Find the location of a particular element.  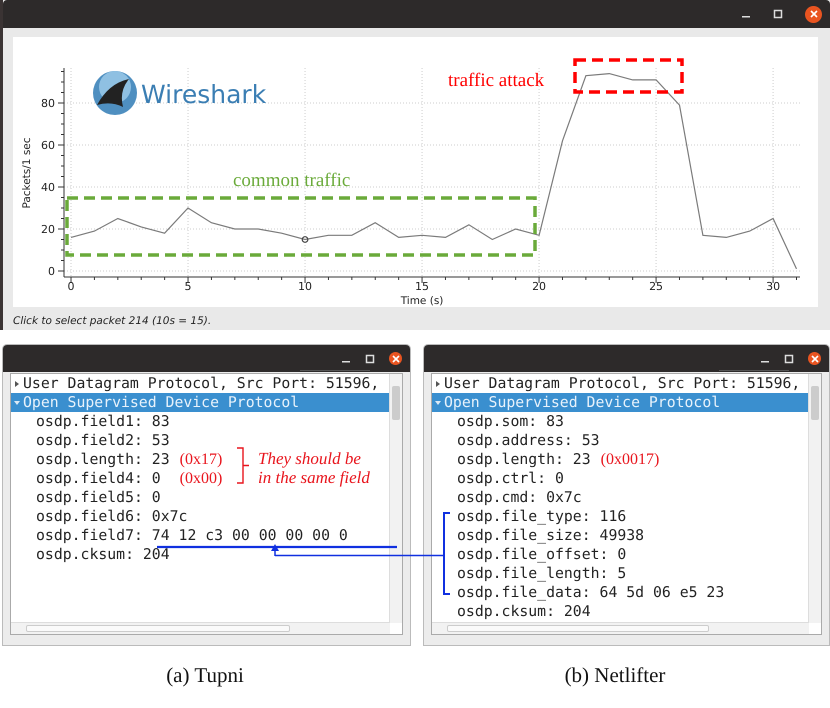

figure-caption: (b) Netlifter is located at coordinates (615, 675).